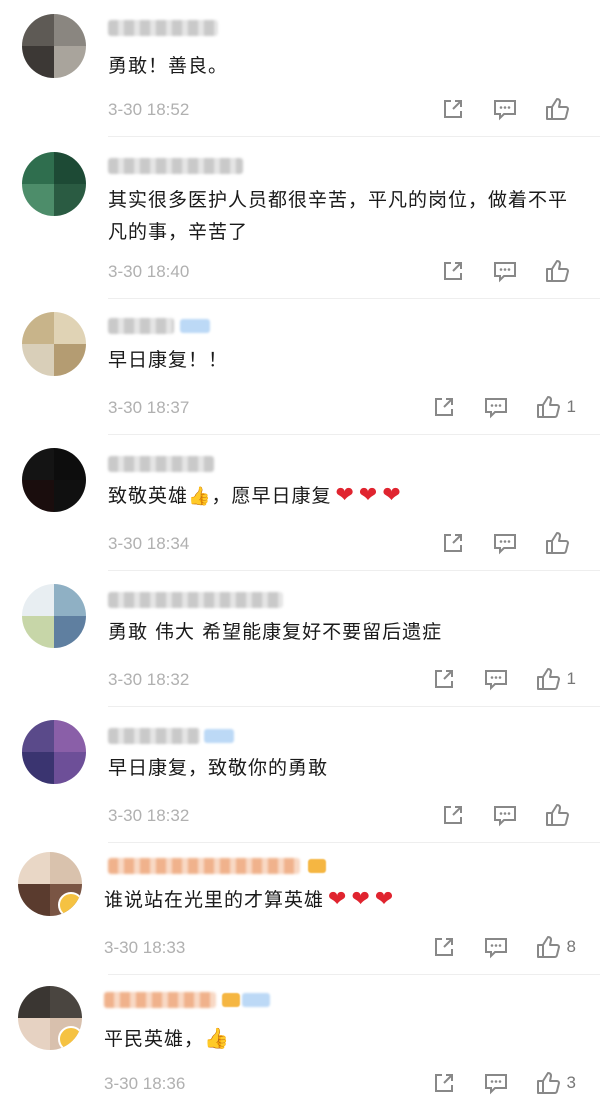 The image size is (600, 1105). I want to click on comment-text-part: 致敬英雄, so click(148, 496).